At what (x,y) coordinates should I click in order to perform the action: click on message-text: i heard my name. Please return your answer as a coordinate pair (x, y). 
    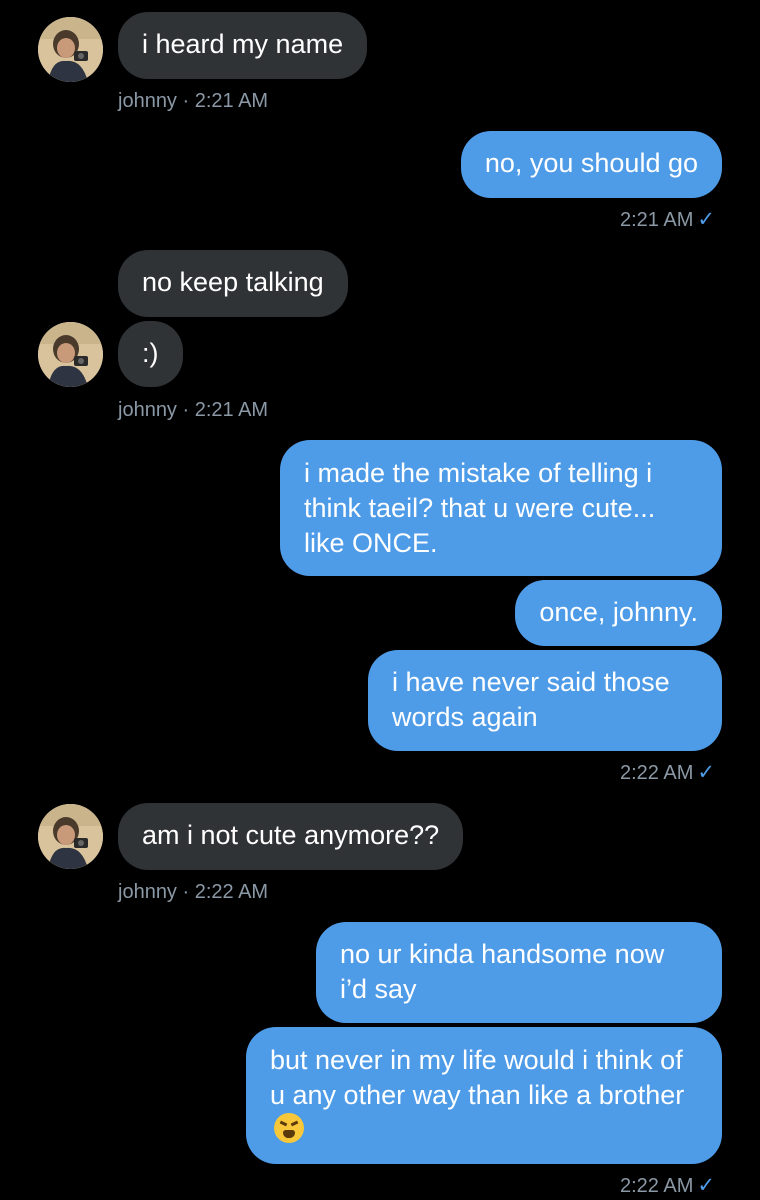
    Looking at the image, I should click on (243, 44).